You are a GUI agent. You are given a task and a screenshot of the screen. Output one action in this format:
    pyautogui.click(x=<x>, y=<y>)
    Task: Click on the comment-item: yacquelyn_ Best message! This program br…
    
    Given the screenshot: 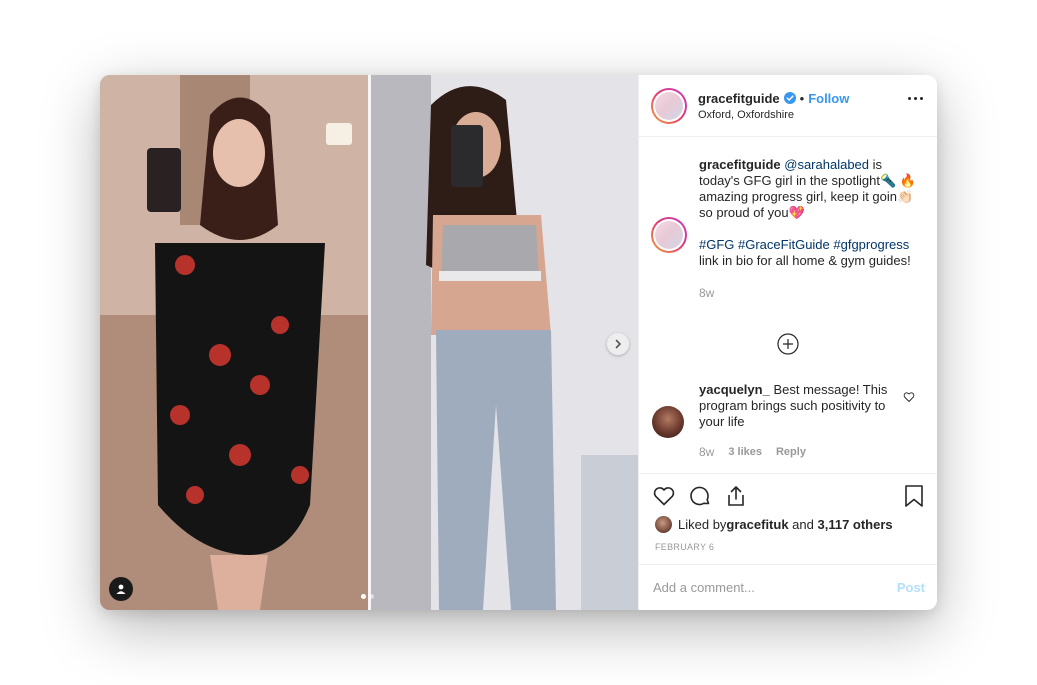 What is the action you would take?
    pyautogui.click(x=799, y=421)
    